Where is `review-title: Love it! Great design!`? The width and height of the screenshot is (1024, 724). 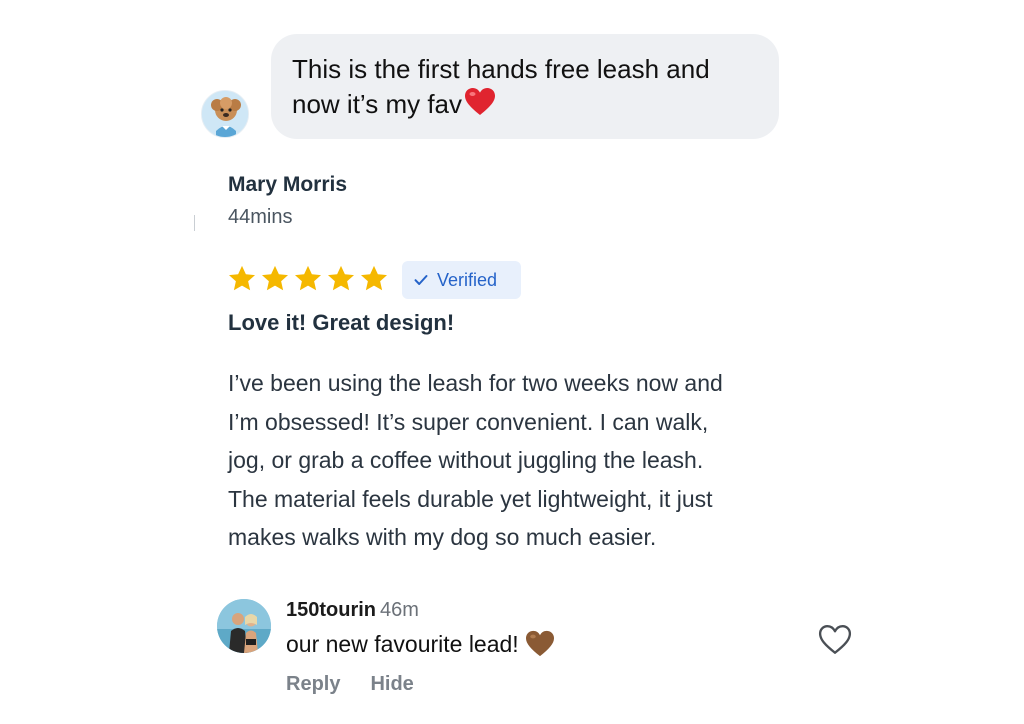
review-title: Love it! Great design! is located at coordinates (341, 322).